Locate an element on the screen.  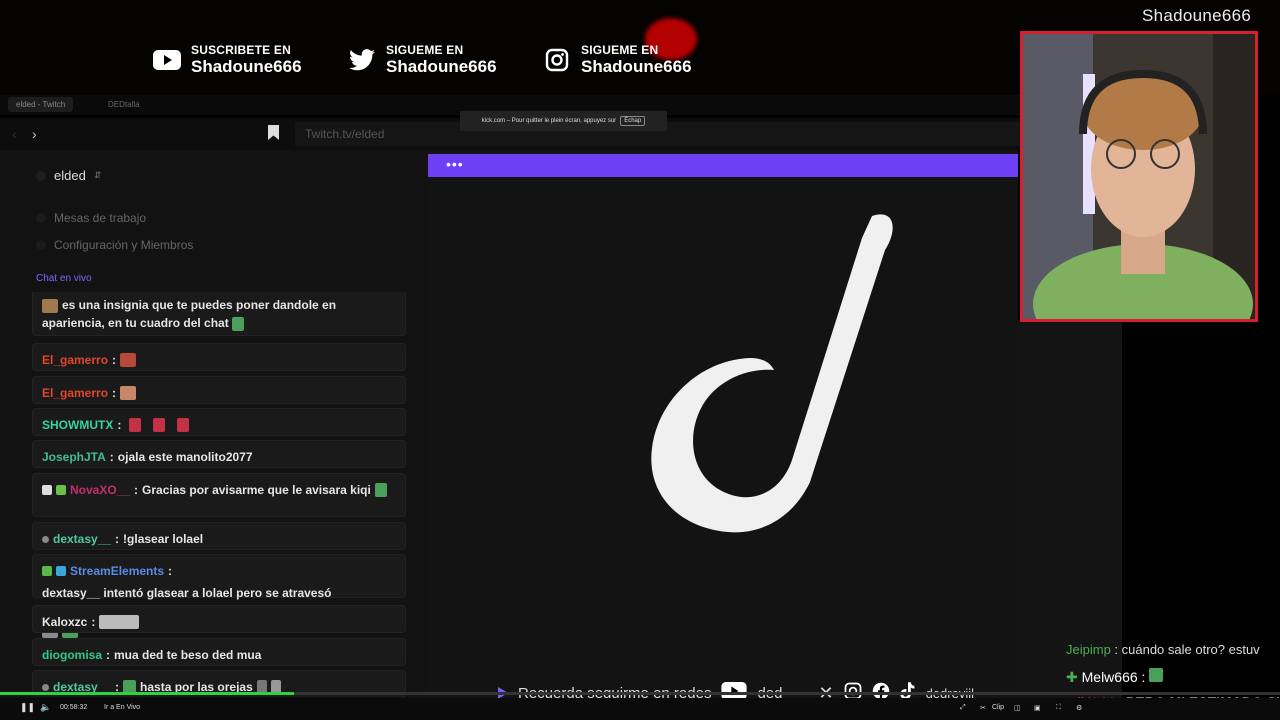
instagram-cta: SIGUEME EN is located at coordinates (620, 50).